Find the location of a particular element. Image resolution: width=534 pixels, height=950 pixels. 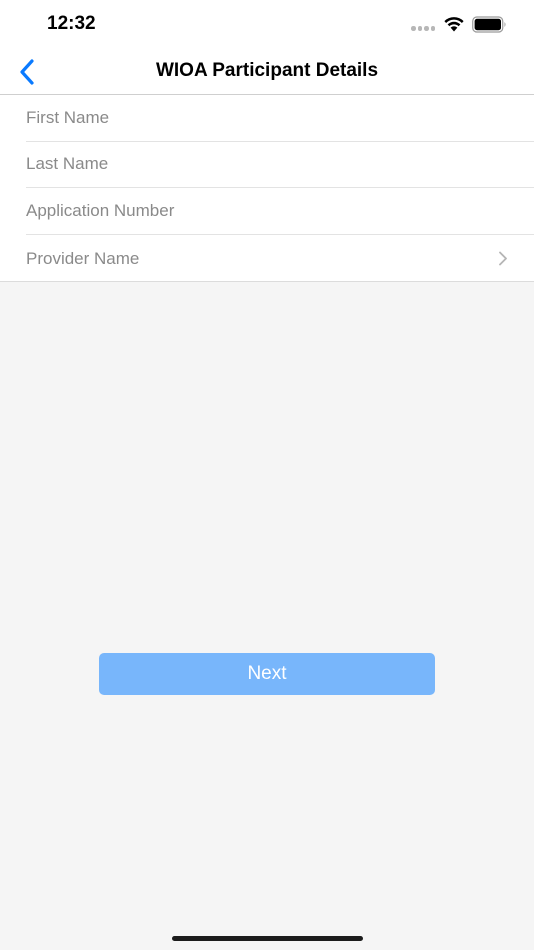

application-number-row is located at coordinates (280, 211).